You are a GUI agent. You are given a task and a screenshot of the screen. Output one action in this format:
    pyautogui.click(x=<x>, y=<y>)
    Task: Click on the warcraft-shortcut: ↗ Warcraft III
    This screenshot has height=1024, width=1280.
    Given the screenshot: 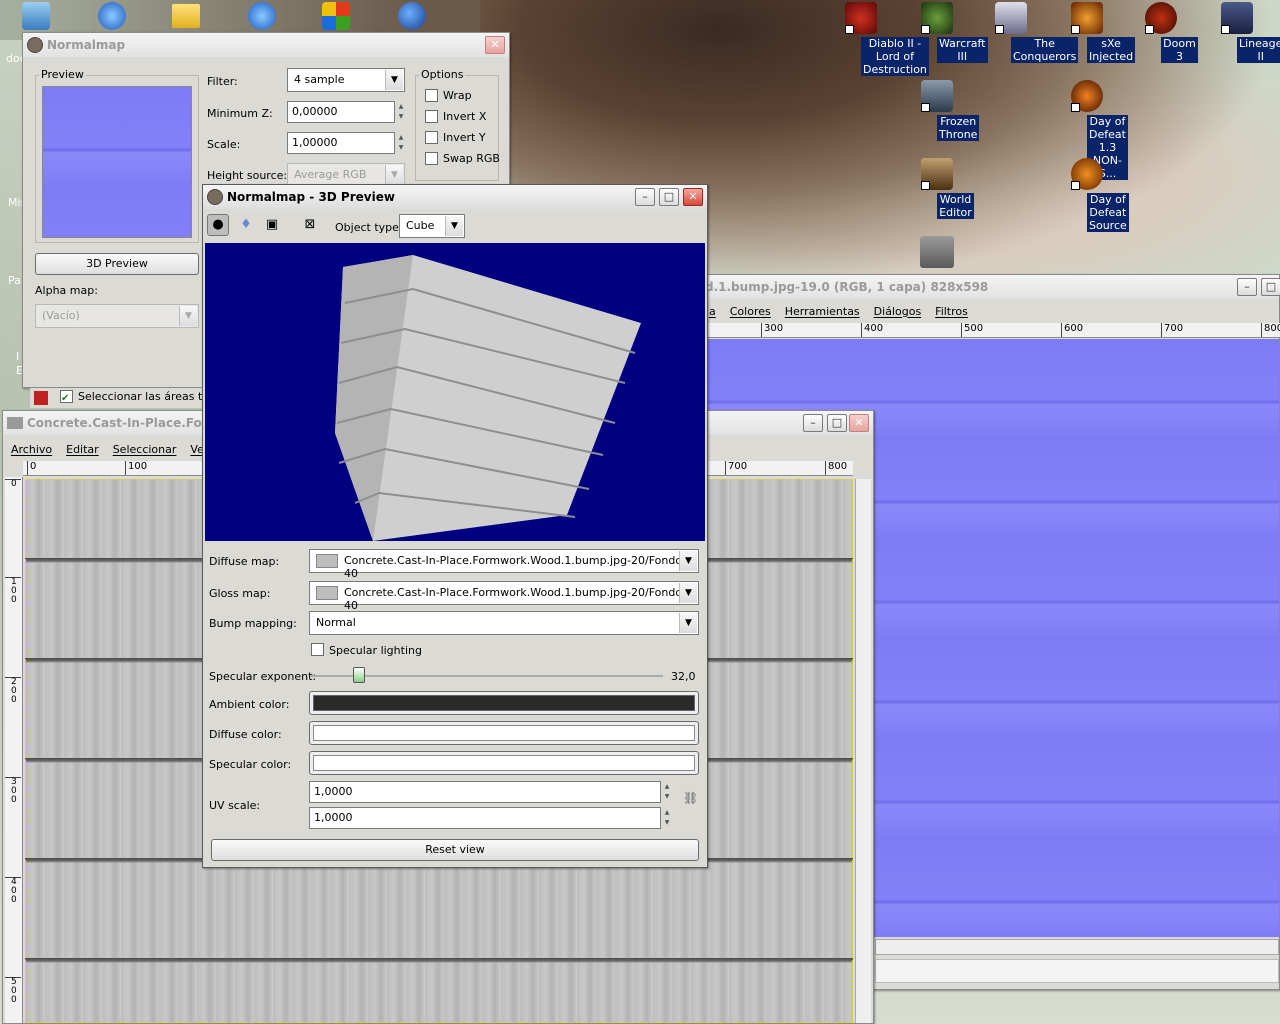 What is the action you would take?
    pyautogui.click(x=944, y=32)
    